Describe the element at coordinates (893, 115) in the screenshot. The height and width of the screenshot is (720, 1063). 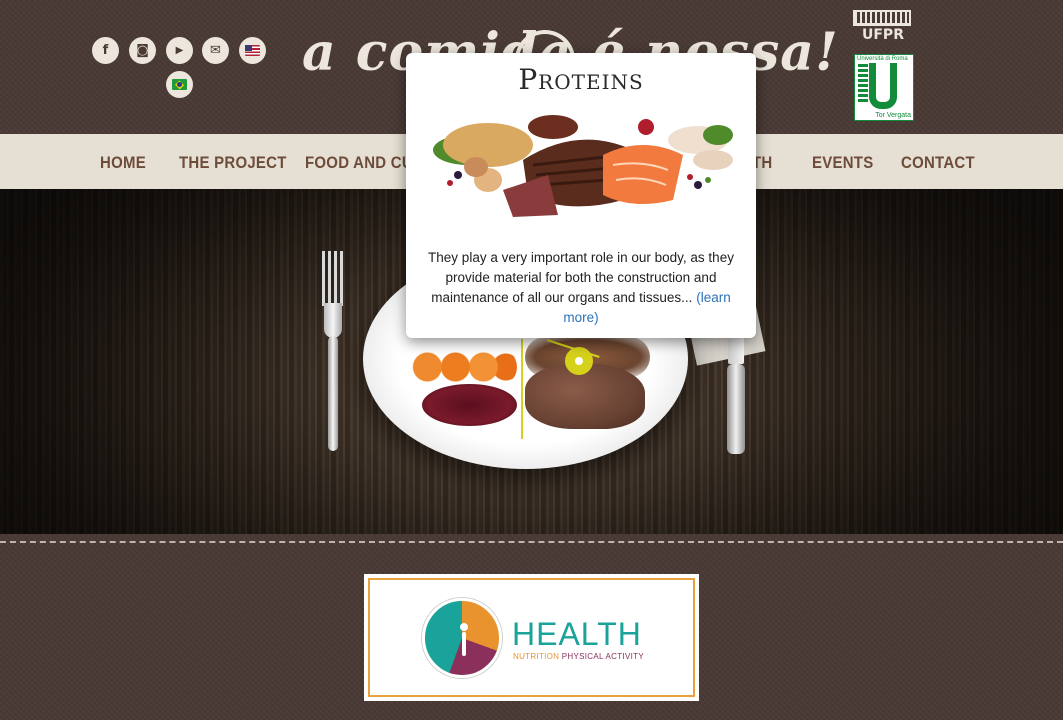
I see `tor-vergata-bottom-text: Tor Vergata` at that location.